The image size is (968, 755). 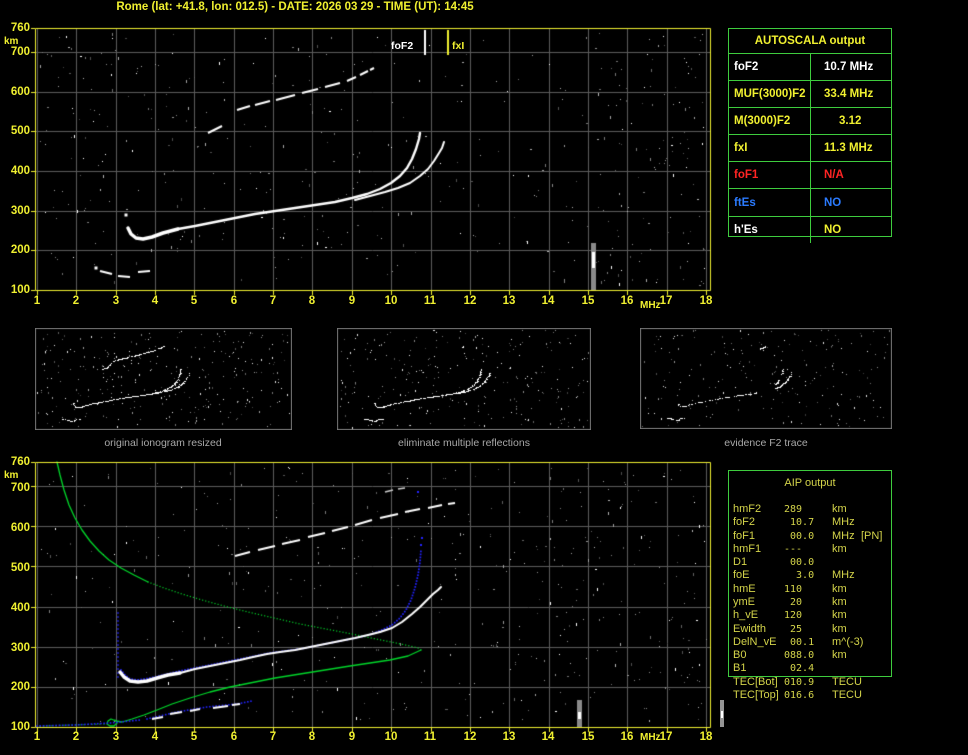 I want to click on aip-param-name: D1, so click(x=740, y=562).